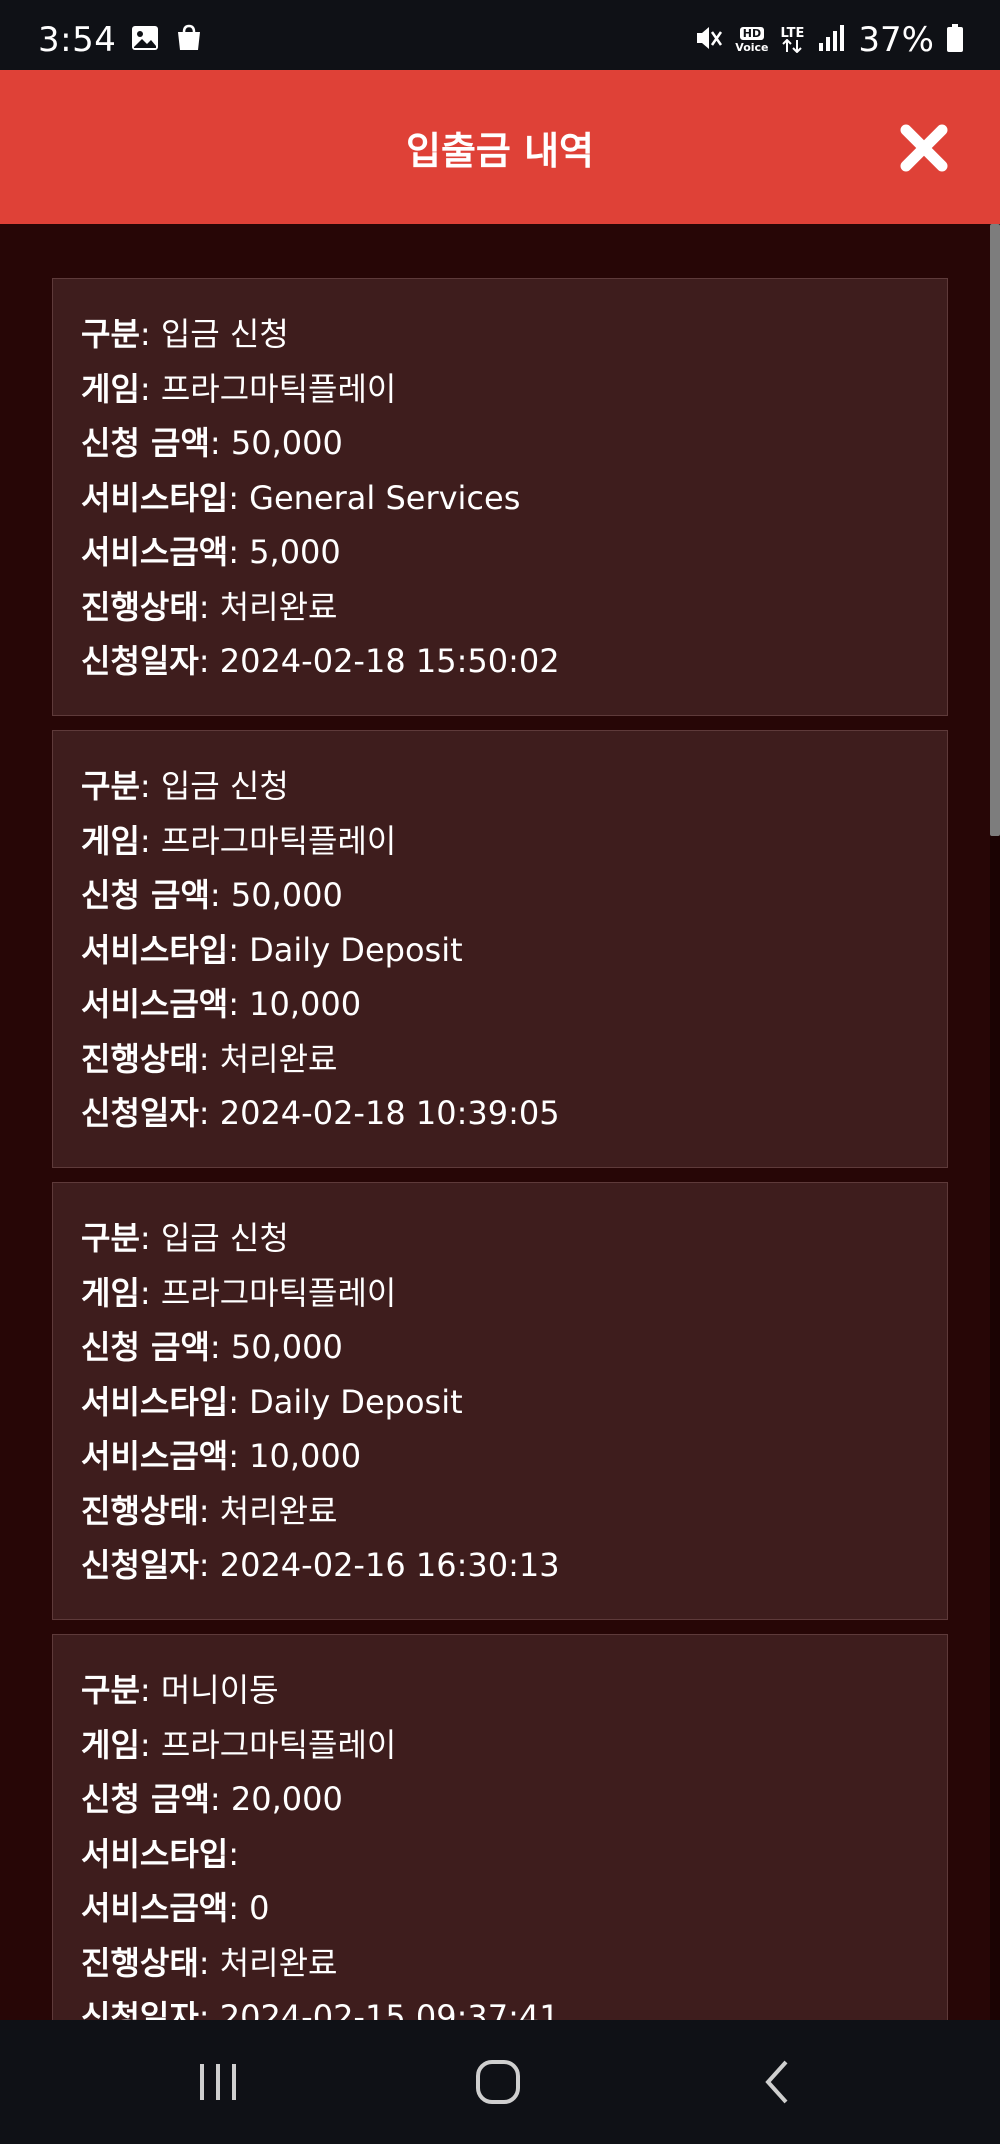 This screenshot has height=2144, width=1000. I want to click on row-date: 신청일자: 2024-02-18 10:39:05, so click(500, 1113).